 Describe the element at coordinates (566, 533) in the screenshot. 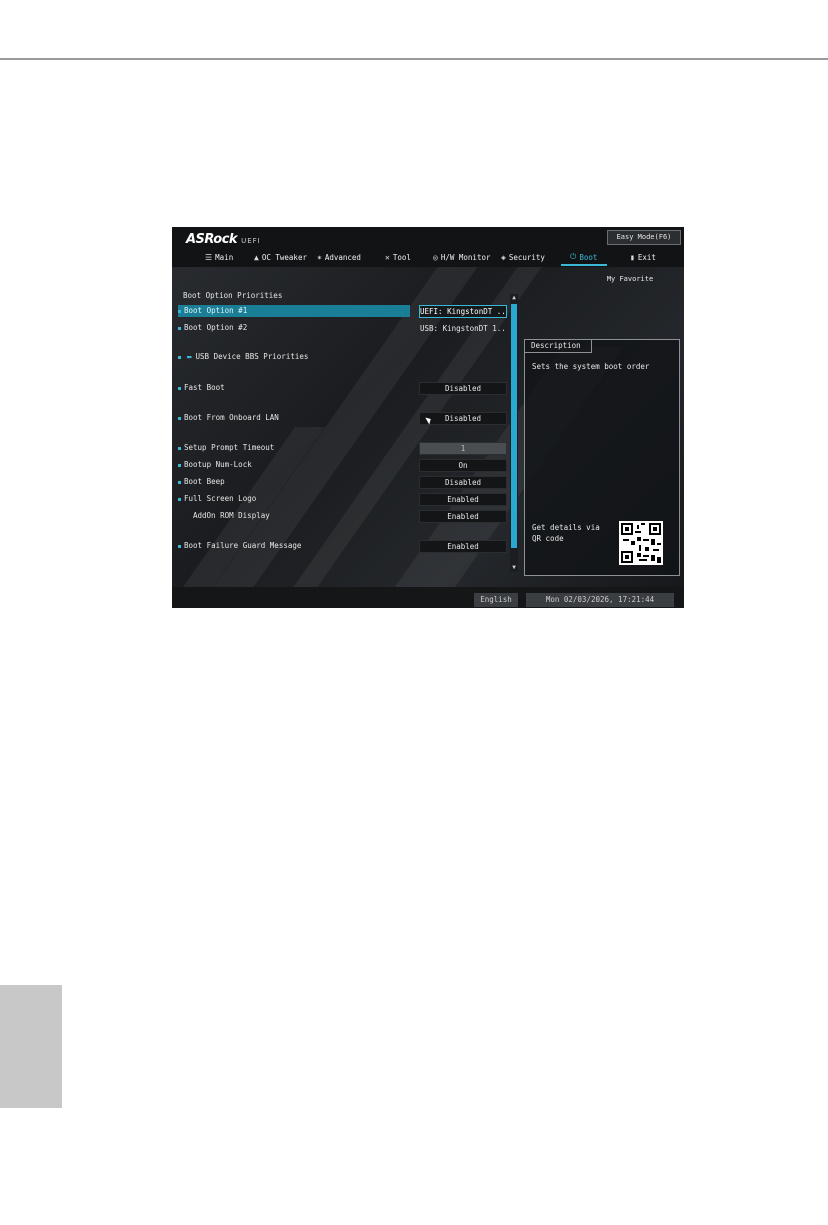

I see `qr-caption: Get details via QR code` at that location.